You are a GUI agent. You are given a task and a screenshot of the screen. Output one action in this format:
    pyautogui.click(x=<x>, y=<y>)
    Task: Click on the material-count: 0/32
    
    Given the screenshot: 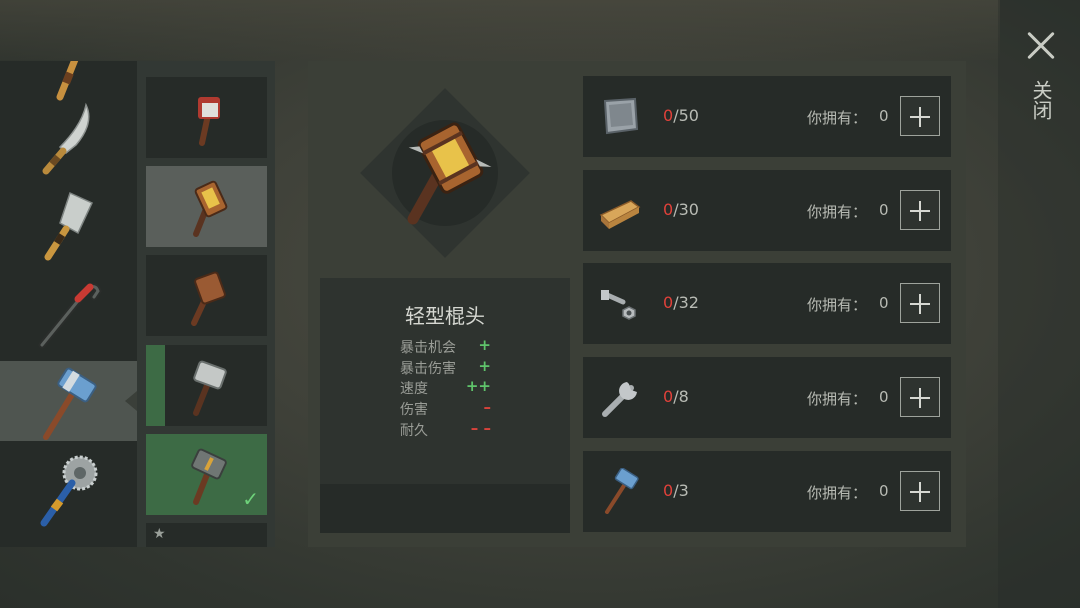 What is the action you would take?
    pyautogui.click(x=681, y=302)
    